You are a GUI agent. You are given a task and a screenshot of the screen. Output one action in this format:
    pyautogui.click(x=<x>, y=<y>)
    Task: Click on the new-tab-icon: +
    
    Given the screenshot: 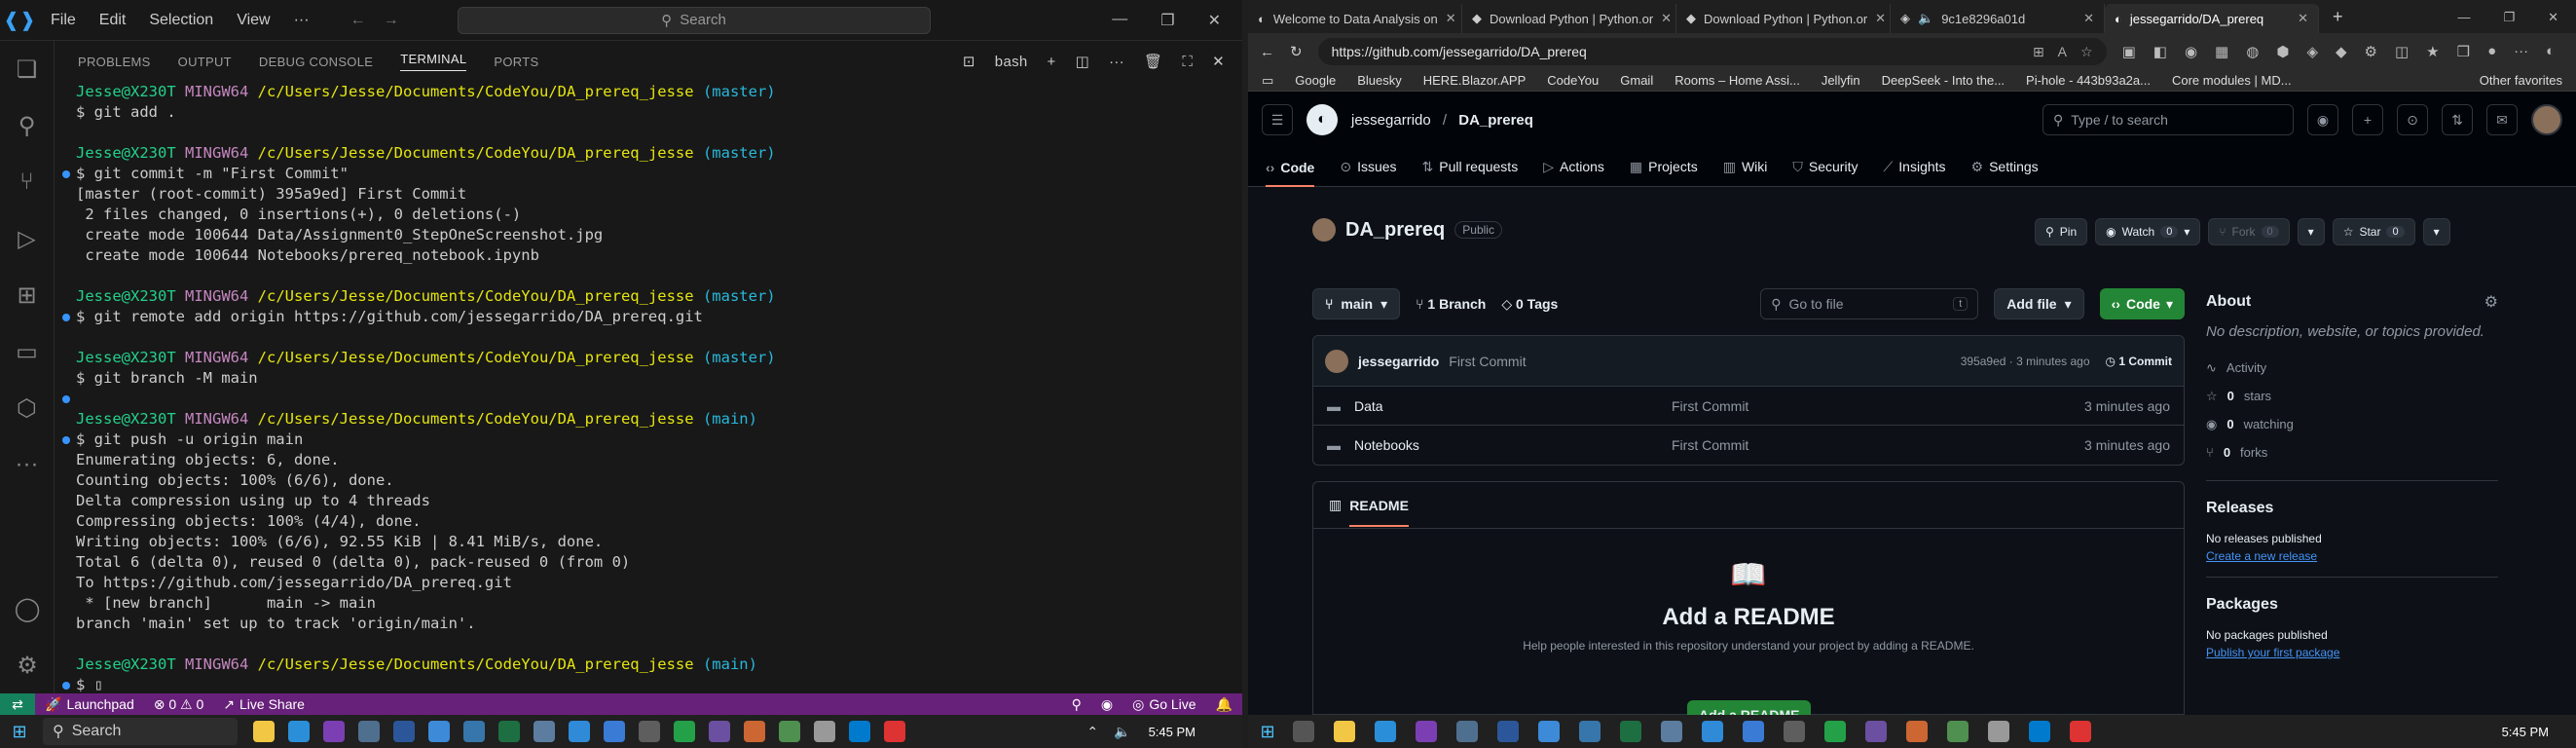 What is the action you would take?
    pyautogui.click(x=2338, y=20)
    